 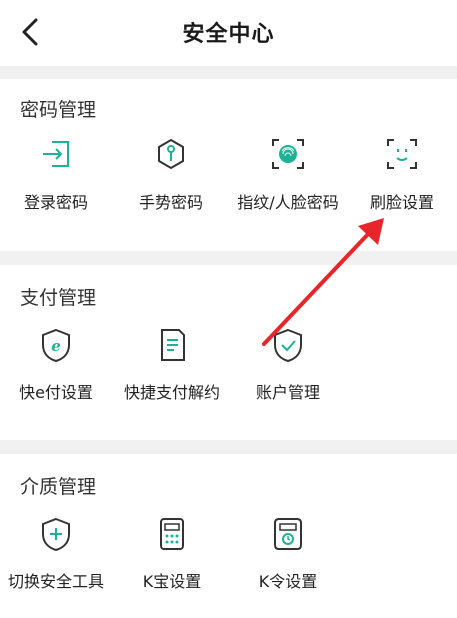 What do you see at coordinates (402, 175) in the screenshot?
I see `face-scan-settings-item: 刷脸设置` at bounding box center [402, 175].